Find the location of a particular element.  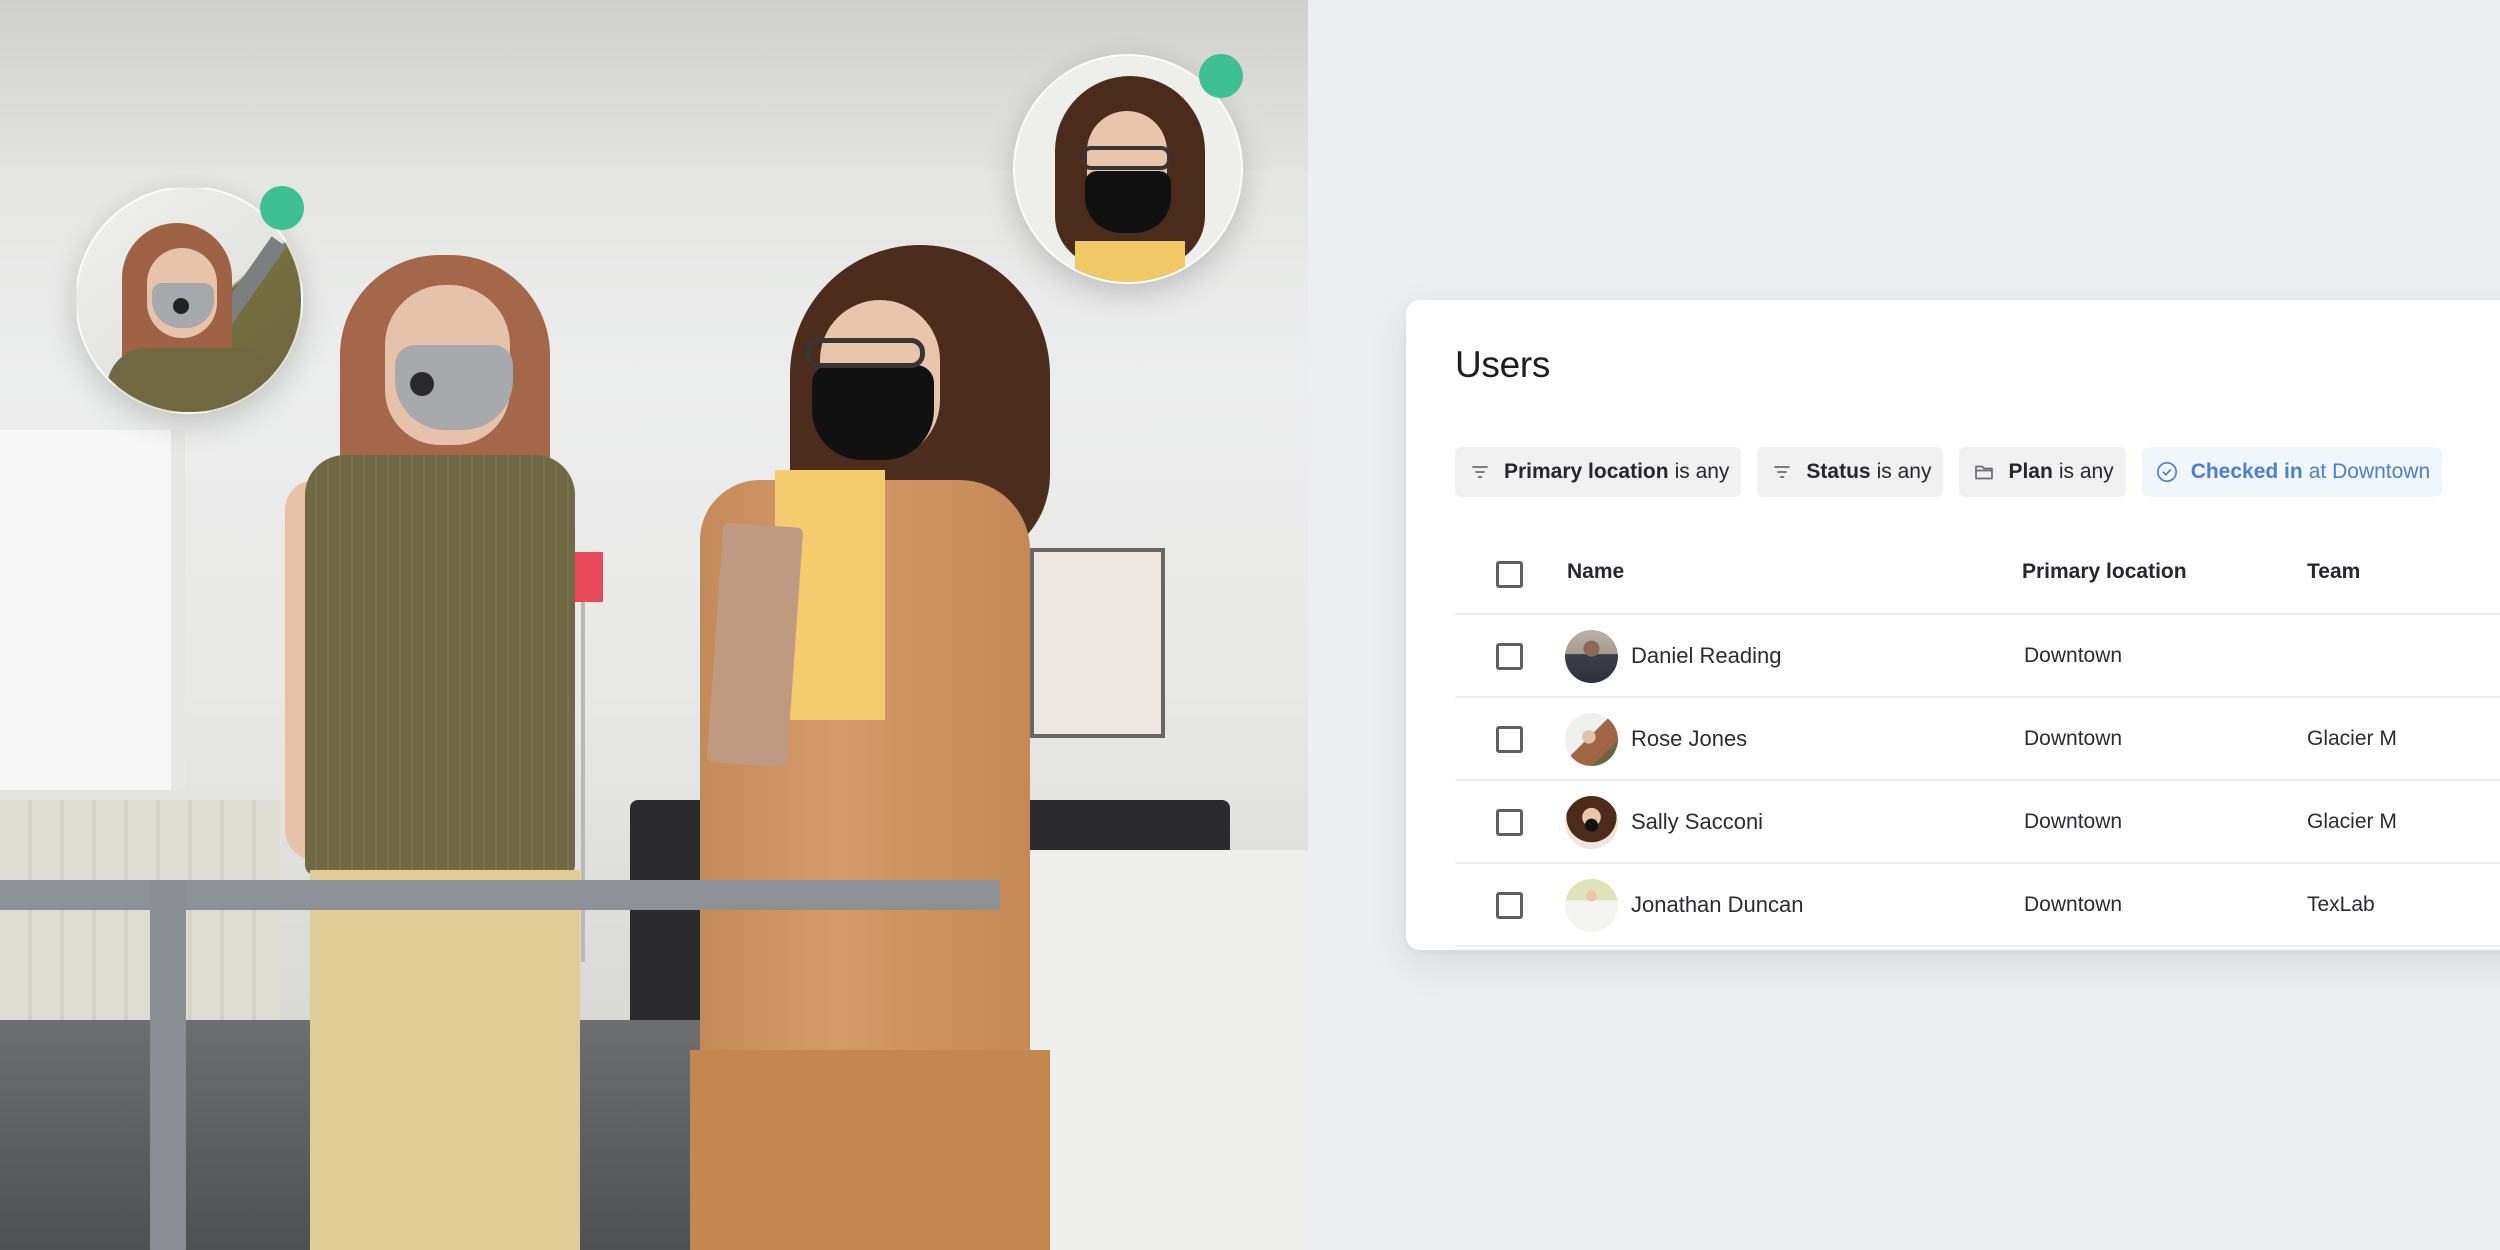

photo-counter is located at coordinates (1159, 1050).